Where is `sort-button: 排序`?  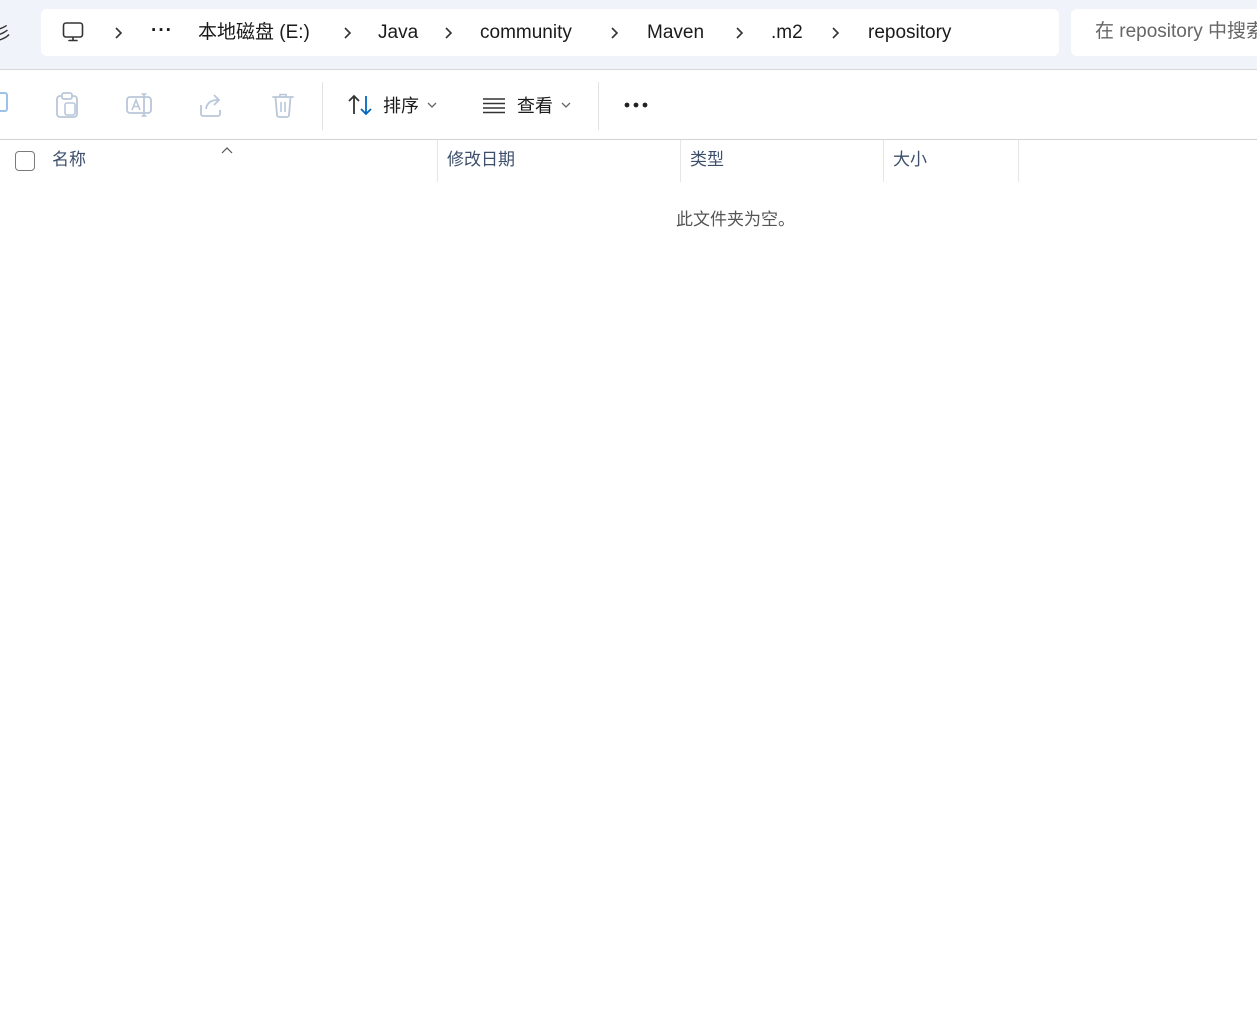
sort-button: 排序 is located at coordinates (392, 105).